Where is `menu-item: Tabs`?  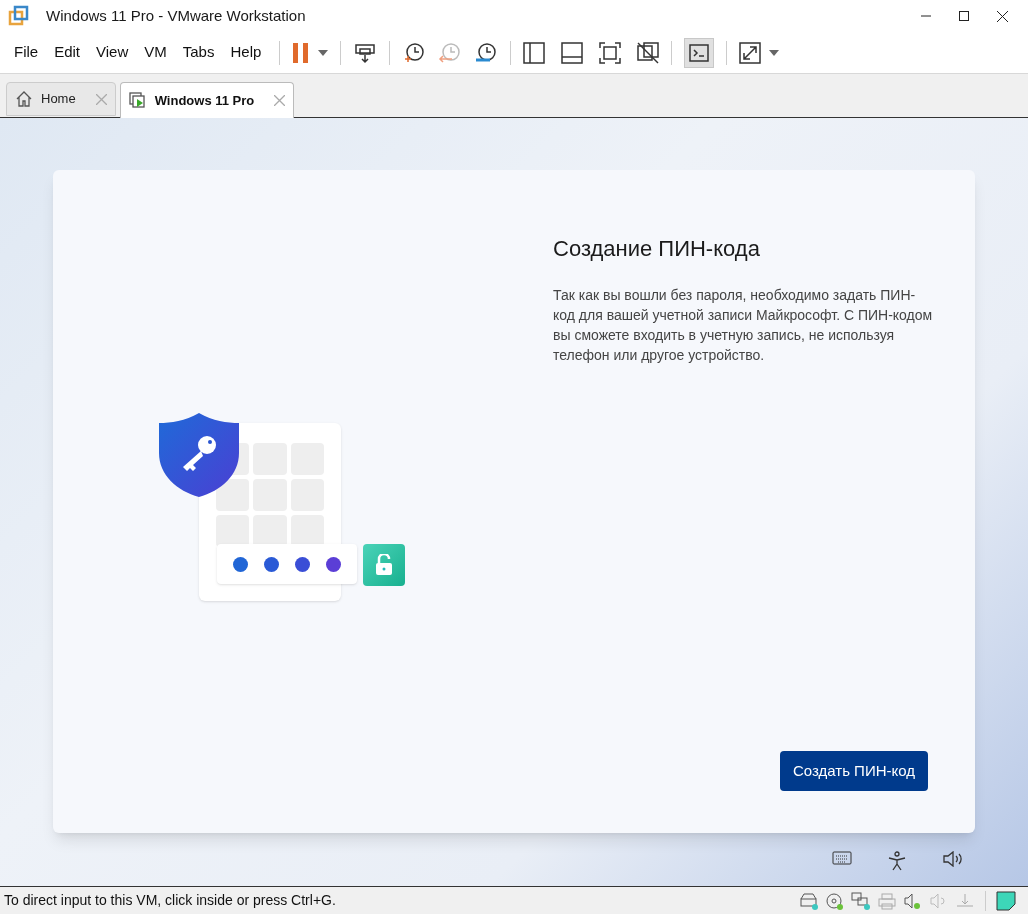 menu-item: Tabs is located at coordinates (198, 52).